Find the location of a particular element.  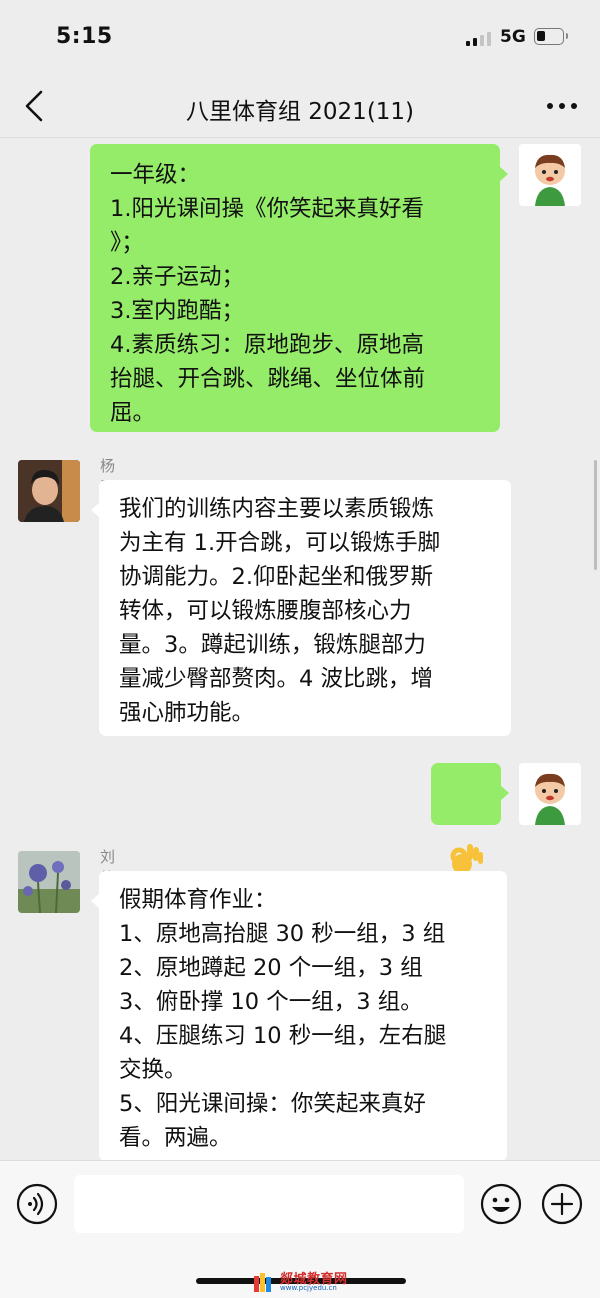

message-input is located at coordinates (269, 1204).